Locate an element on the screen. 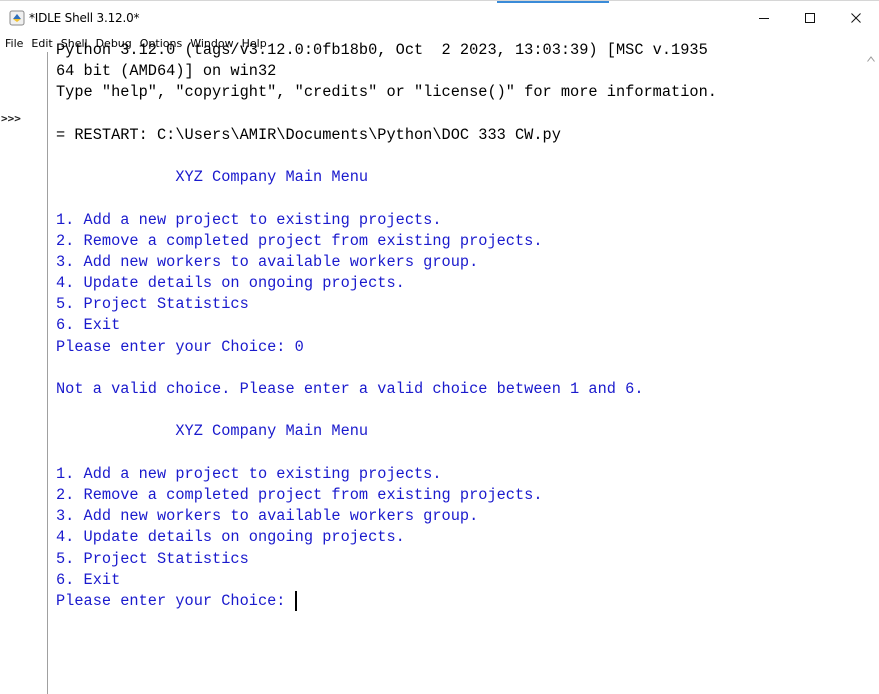 The height and width of the screenshot is (694, 879). maximize-button is located at coordinates (810, 18).